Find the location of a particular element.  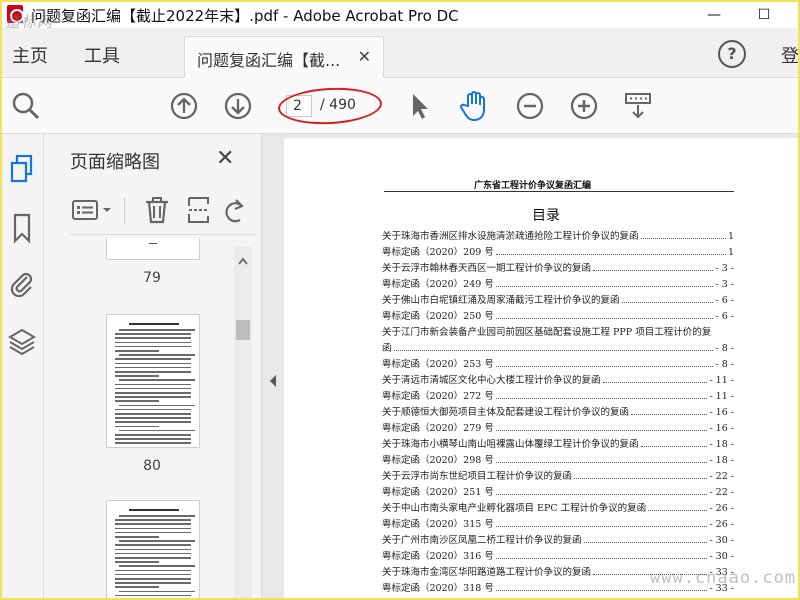

toc-entry-text: 关于云浮市尚东世纪项目工程计价争议的复函 is located at coordinates (477, 476).